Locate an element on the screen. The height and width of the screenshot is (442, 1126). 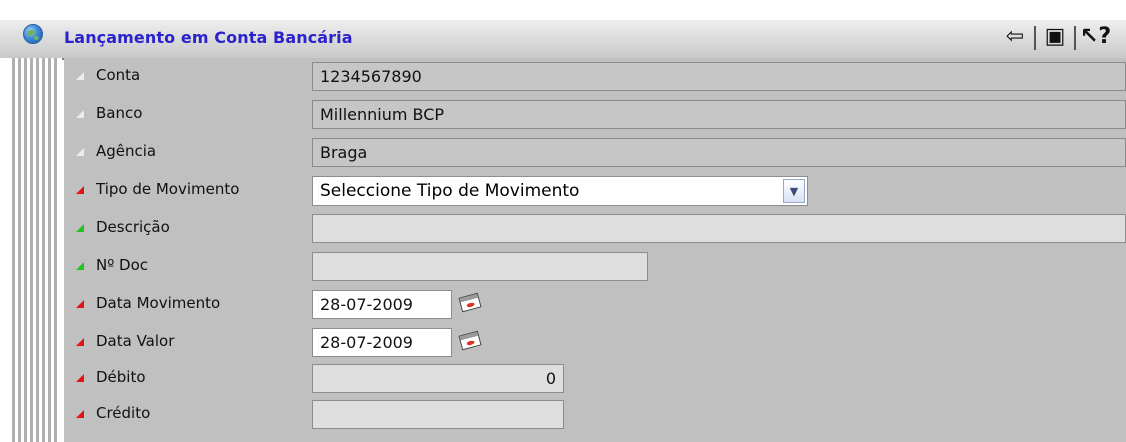
tipo-movimento-select: Seleccione Tipo de Movimento ▼ is located at coordinates (560, 191).